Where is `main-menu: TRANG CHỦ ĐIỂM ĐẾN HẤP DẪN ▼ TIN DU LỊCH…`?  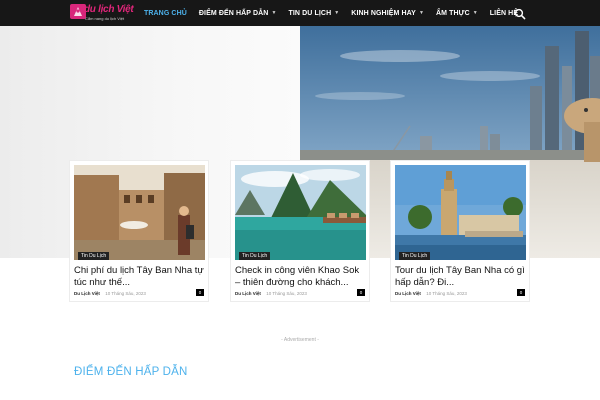 main-menu: TRANG CHỦ ĐIỂM ĐẾN HẤP DẪN ▼ TIN DU LỊCH… is located at coordinates (331, 13).